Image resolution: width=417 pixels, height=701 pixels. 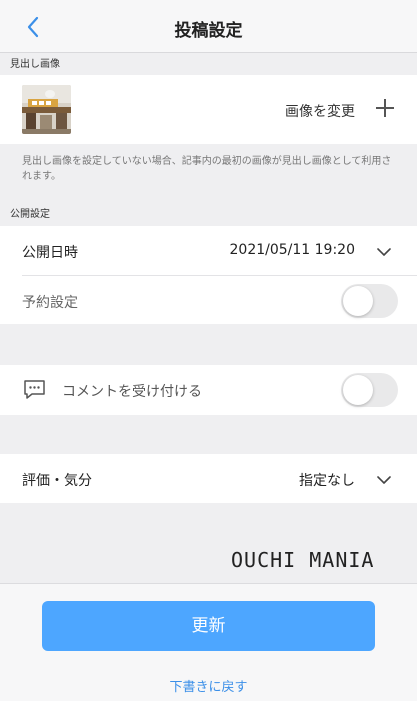 I want to click on back-to-draft-link: 下書きに戻す, so click(x=208, y=685).